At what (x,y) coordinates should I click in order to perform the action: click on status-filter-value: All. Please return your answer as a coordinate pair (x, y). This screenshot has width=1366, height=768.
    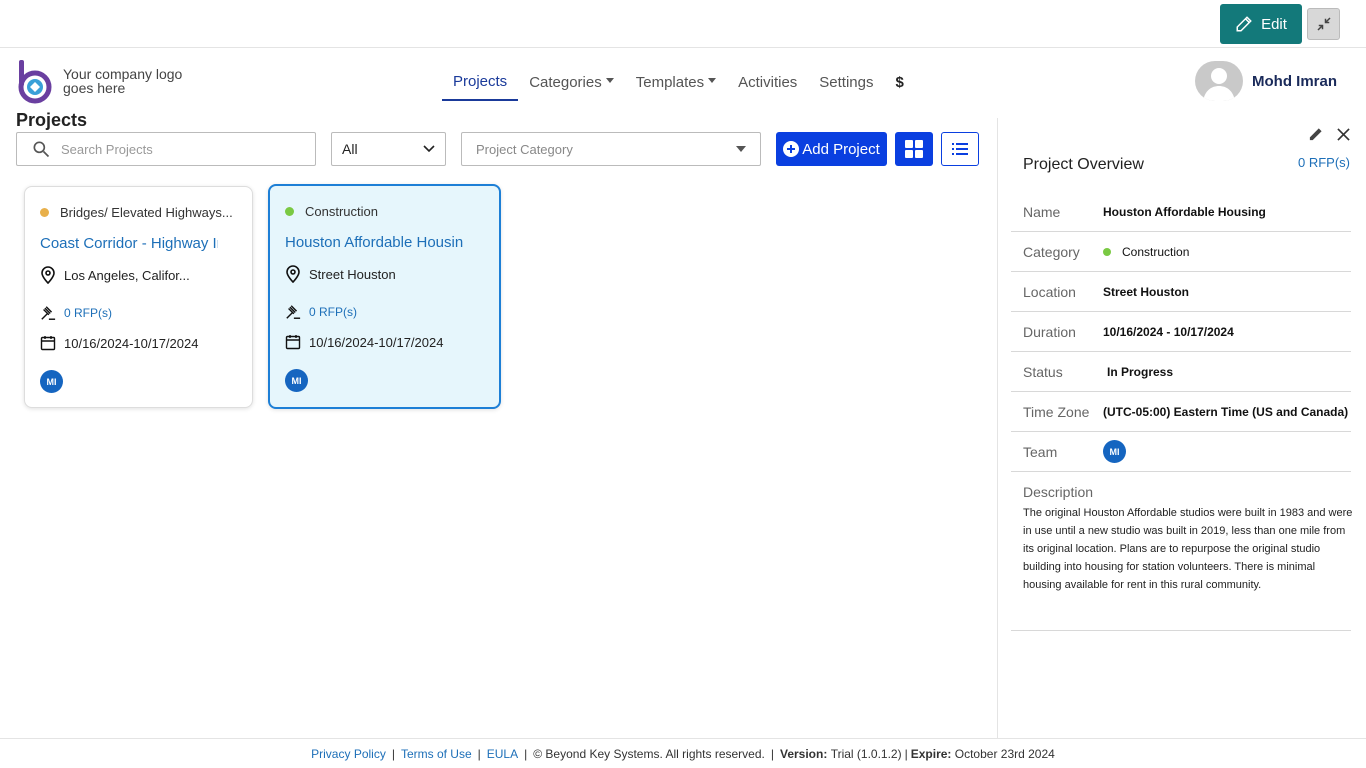
    Looking at the image, I should click on (350, 149).